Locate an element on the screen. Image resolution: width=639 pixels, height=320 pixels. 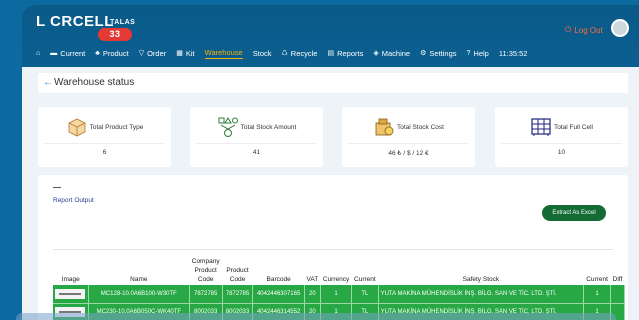
row-currency: 1 is located at coordinates (336, 294).